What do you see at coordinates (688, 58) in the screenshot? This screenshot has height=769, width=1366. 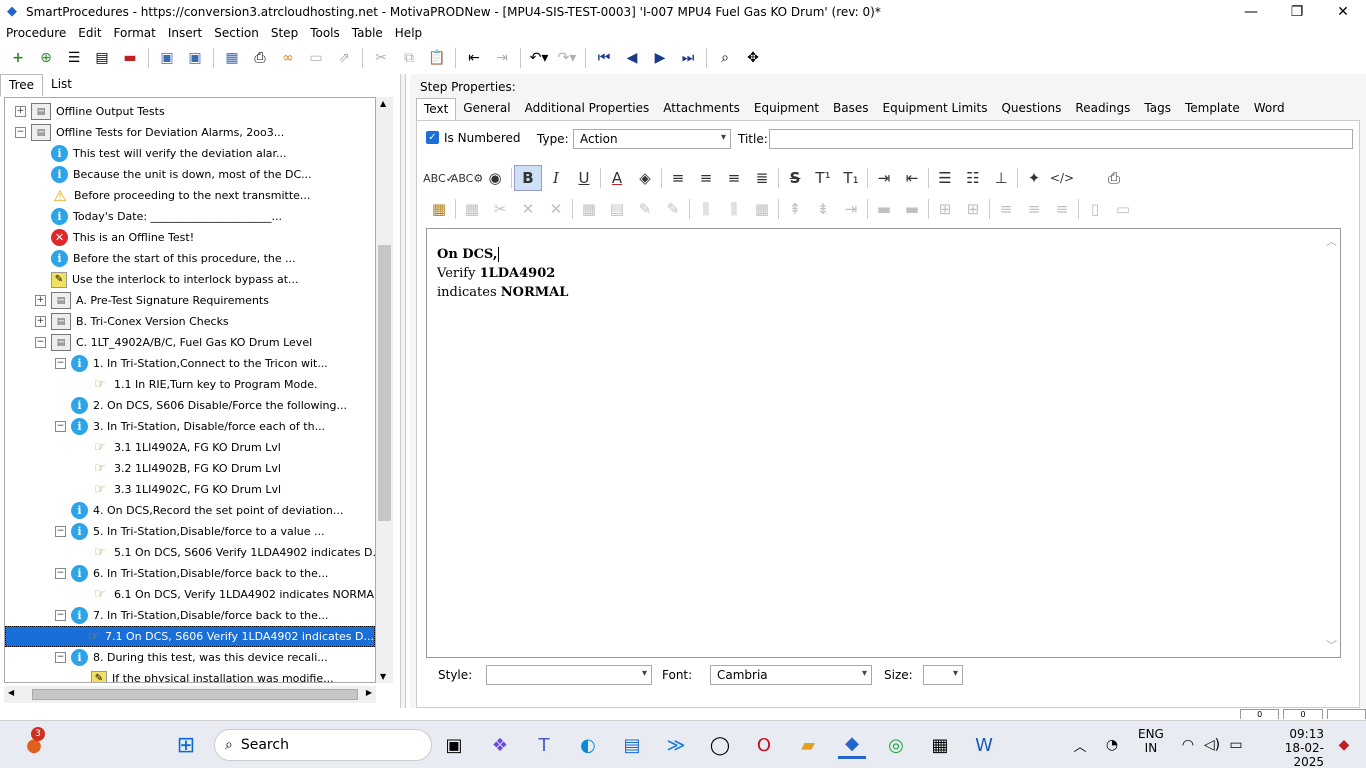 I see `last-icon: ⏭` at bounding box center [688, 58].